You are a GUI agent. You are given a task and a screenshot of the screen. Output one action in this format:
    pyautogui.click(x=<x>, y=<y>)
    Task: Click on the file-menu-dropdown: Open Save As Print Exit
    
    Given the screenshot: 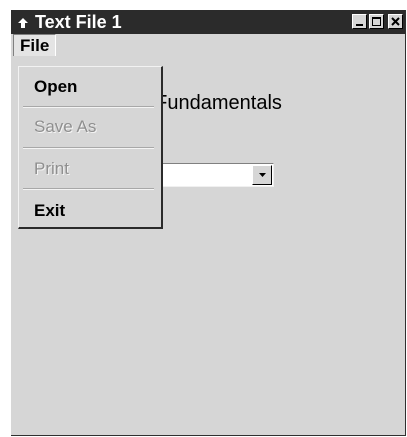 What is the action you would take?
    pyautogui.click(x=90, y=147)
    